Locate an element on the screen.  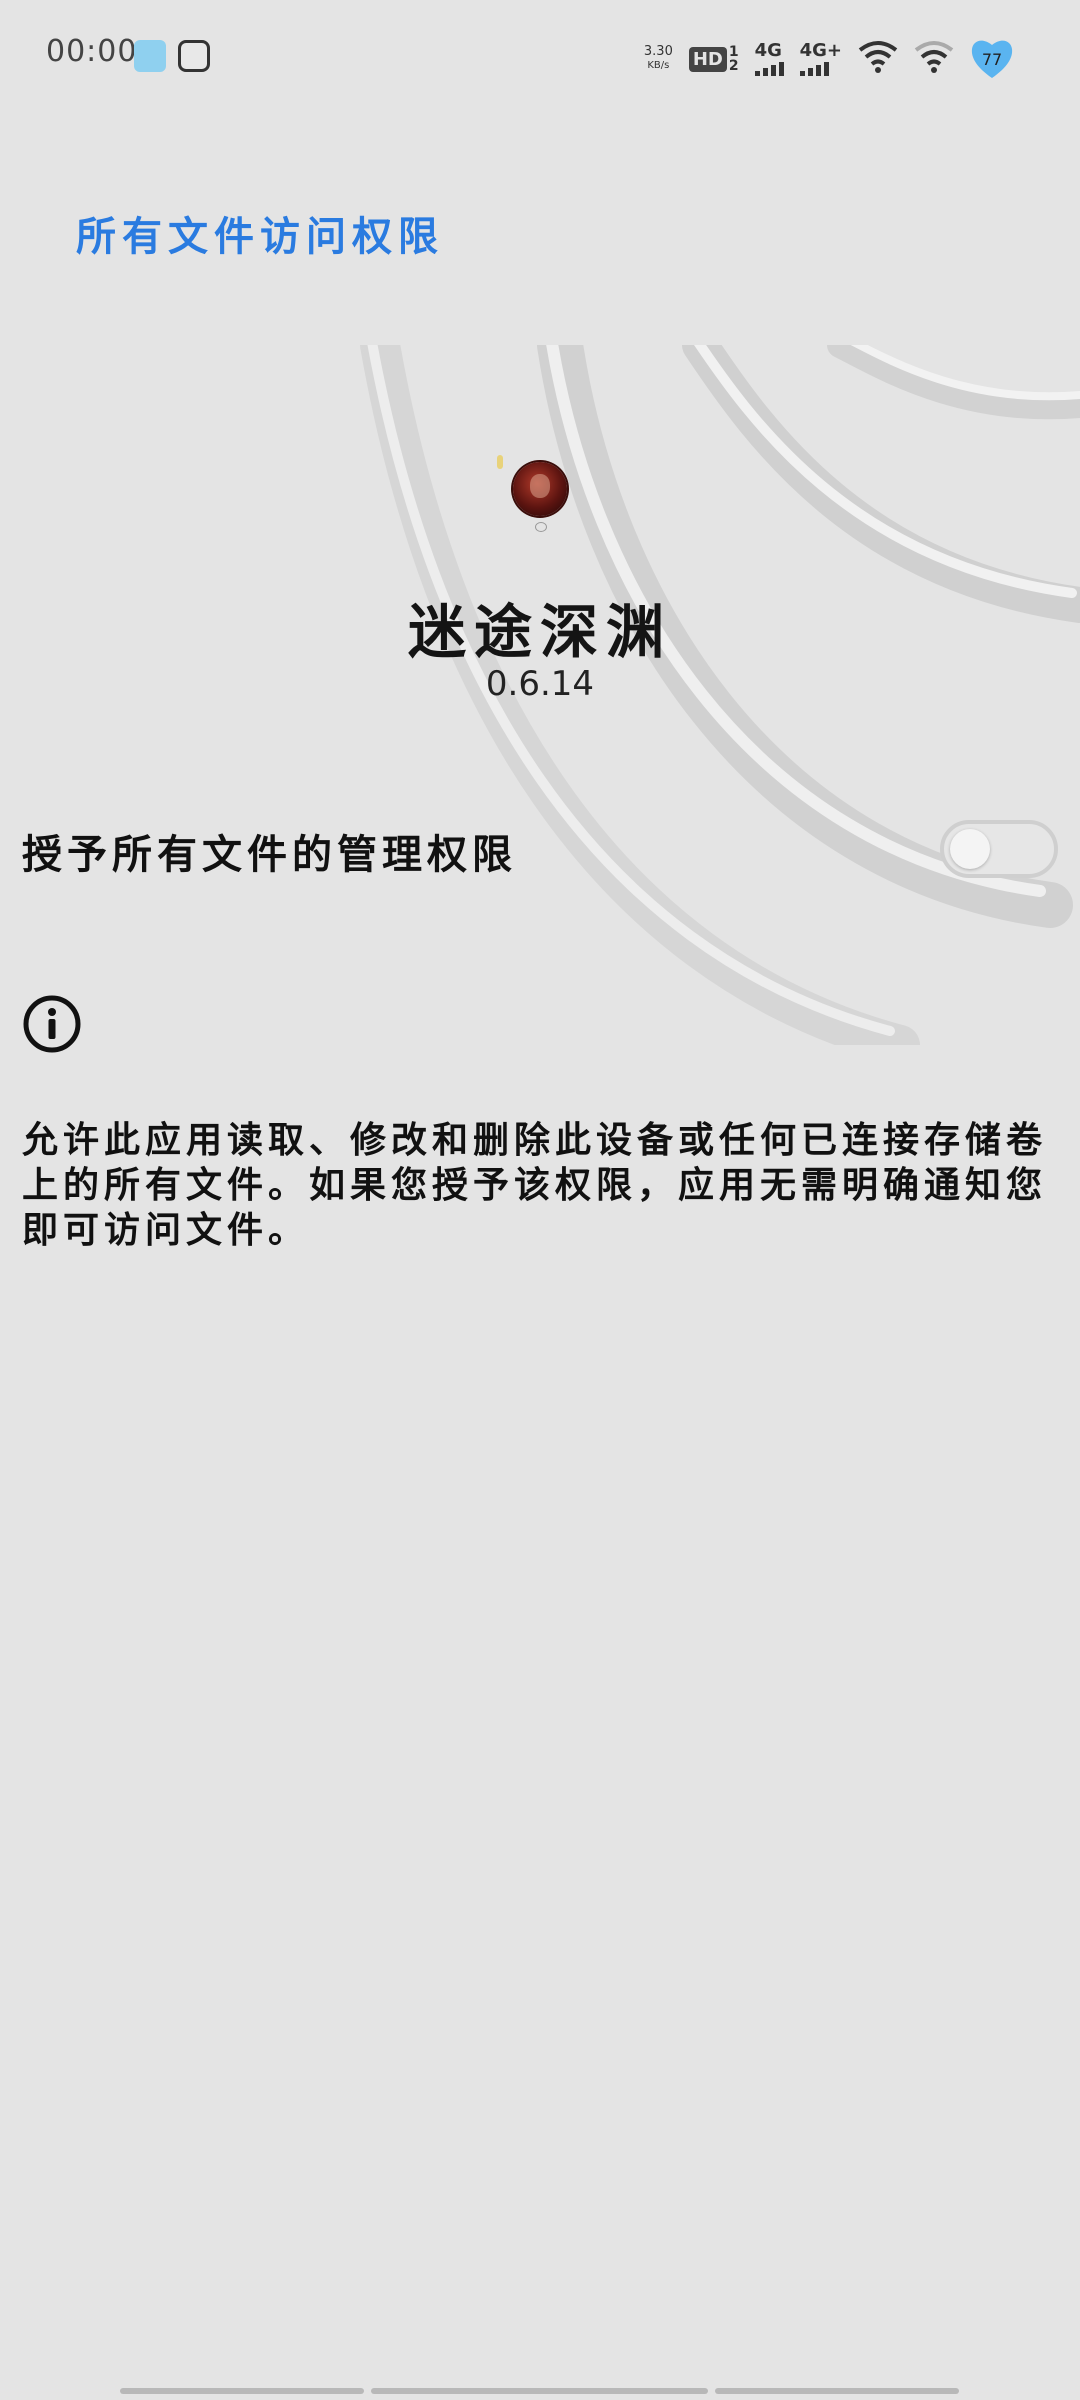
network-speed-value: 3.30 is located at coordinates (658, 51).